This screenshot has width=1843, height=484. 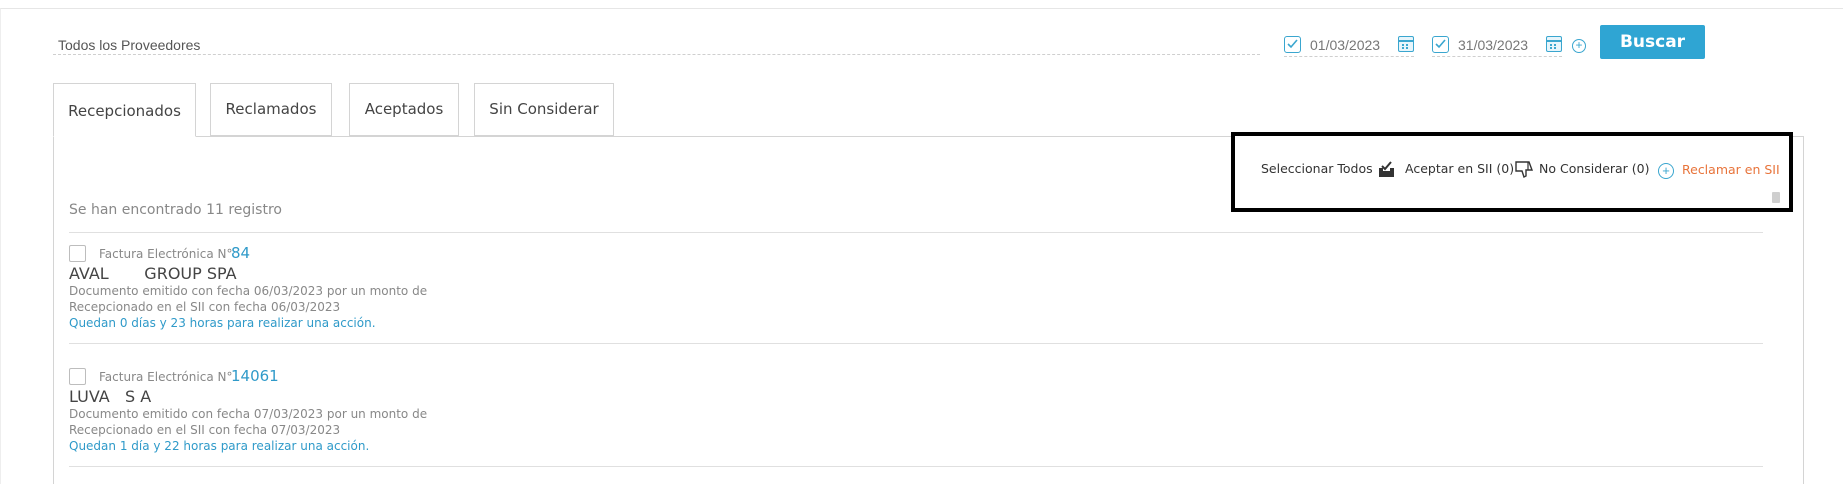 I want to click on document-number-link: 14061, so click(x=255, y=376).